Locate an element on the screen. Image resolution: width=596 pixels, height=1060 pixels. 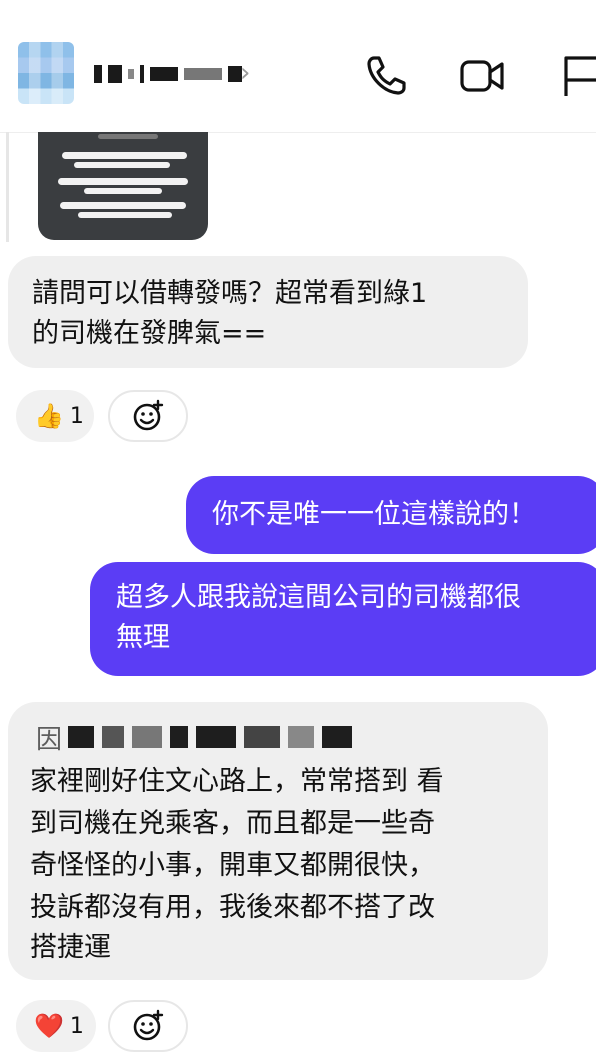
reaction-heart: ❤️ 1 is located at coordinates (56, 1026).